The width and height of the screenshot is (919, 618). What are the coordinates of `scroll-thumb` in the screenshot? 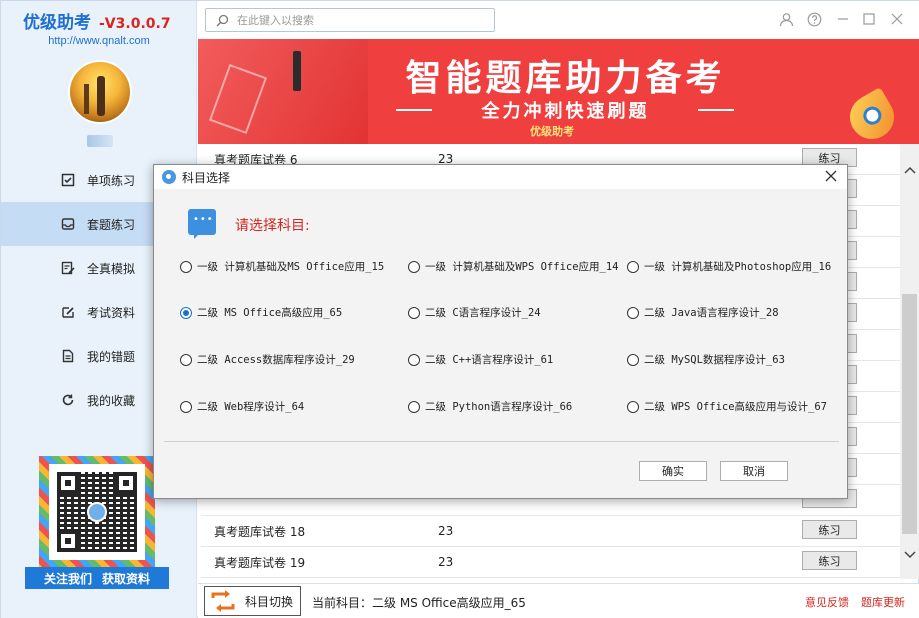 It's located at (909, 414).